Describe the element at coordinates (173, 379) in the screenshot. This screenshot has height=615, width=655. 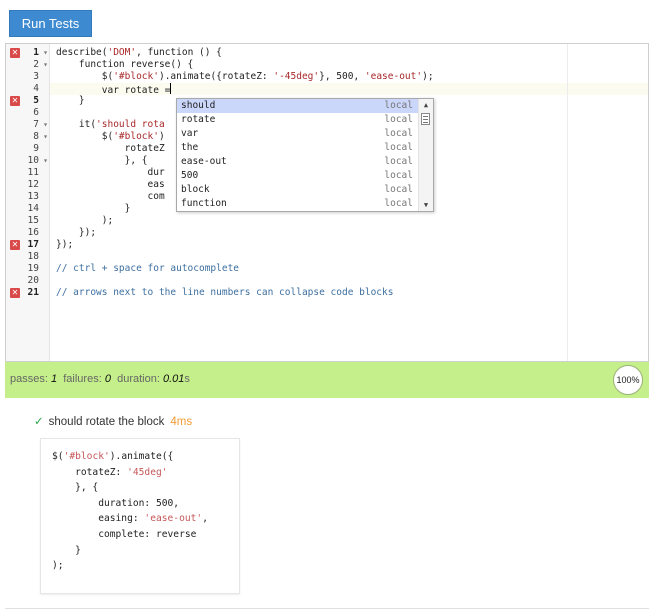
I see `duration-value: 0.01` at that location.